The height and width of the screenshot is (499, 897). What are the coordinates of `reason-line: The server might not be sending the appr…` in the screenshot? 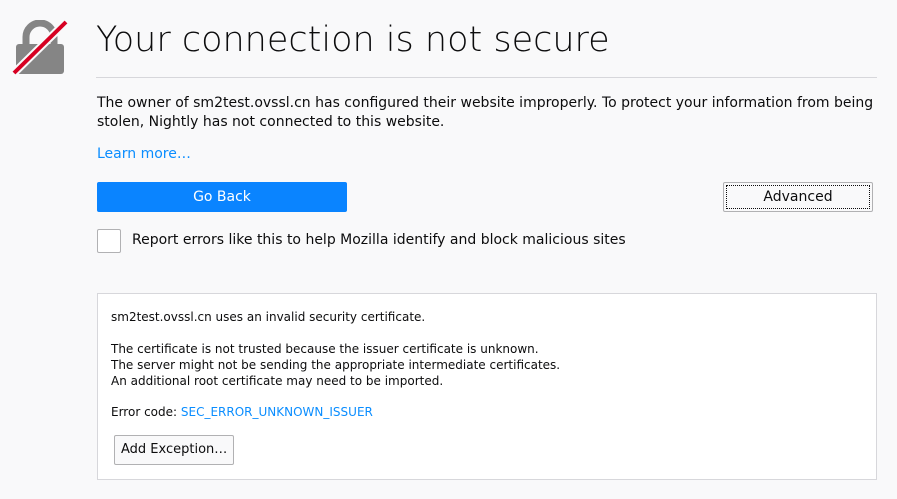 It's located at (336, 365).